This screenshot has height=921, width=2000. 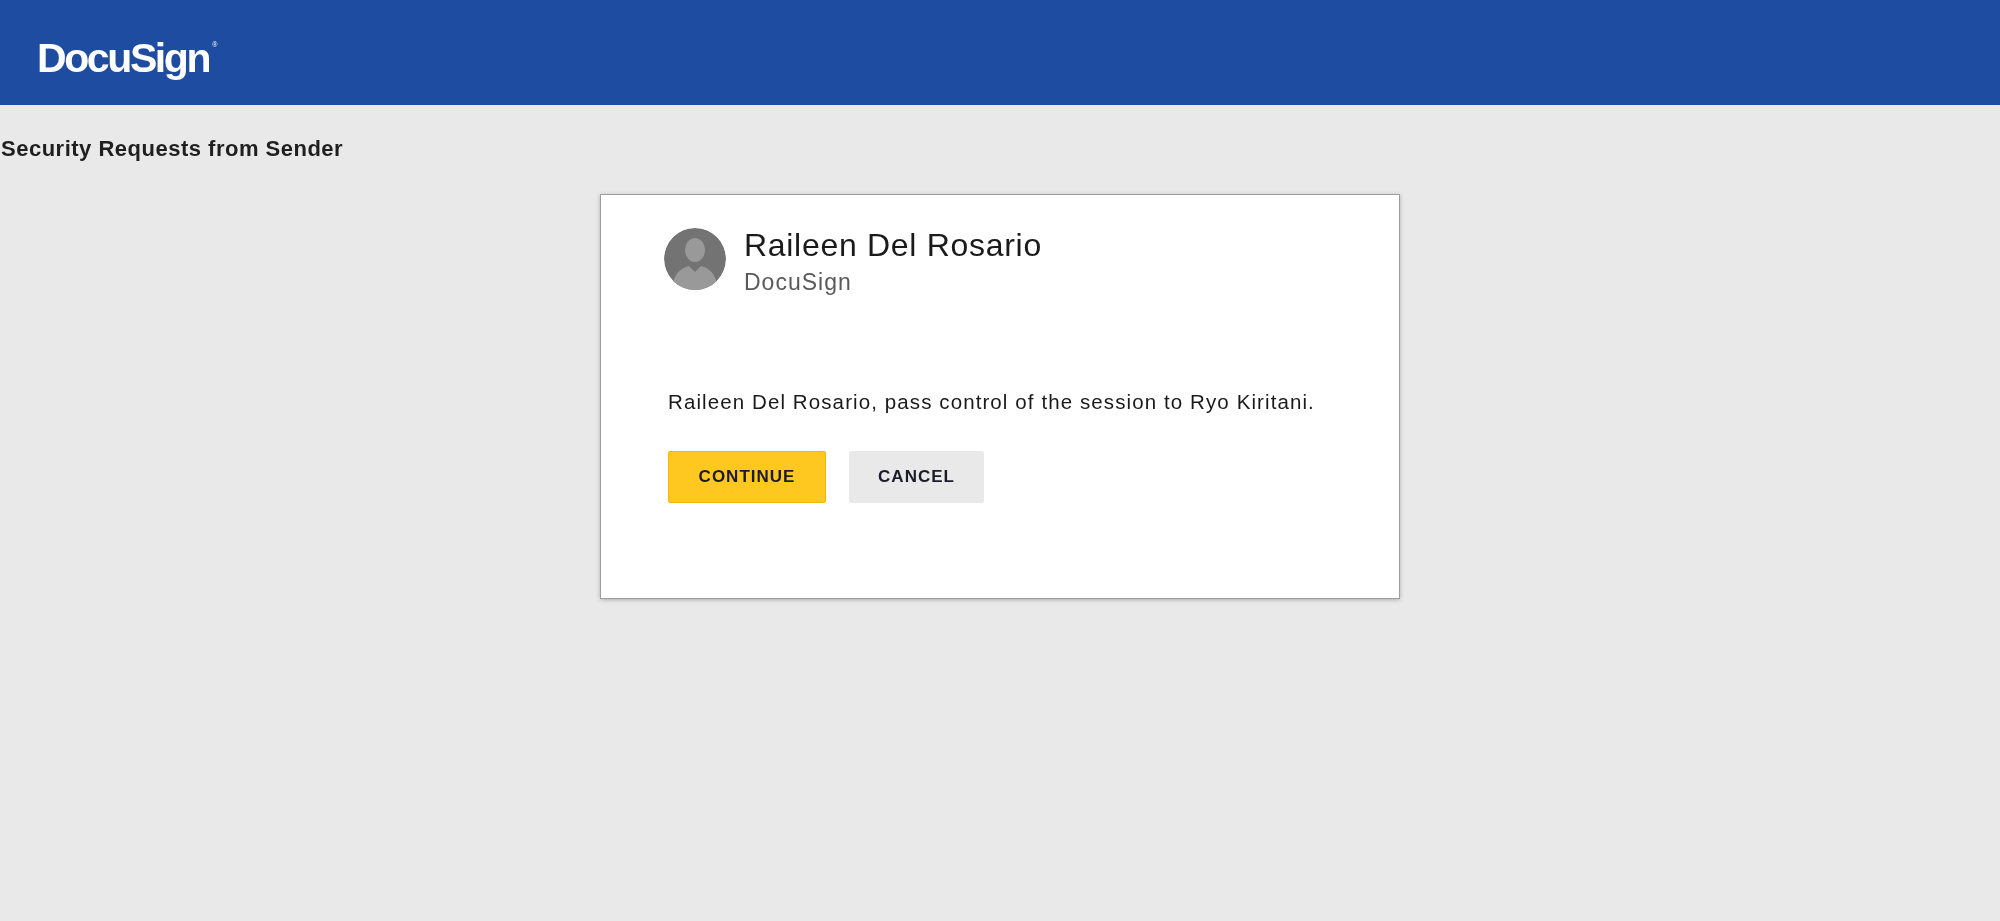 What do you see at coordinates (893, 245) in the screenshot?
I see `sender-name: Raileen Del Rosario` at bounding box center [893, 245].